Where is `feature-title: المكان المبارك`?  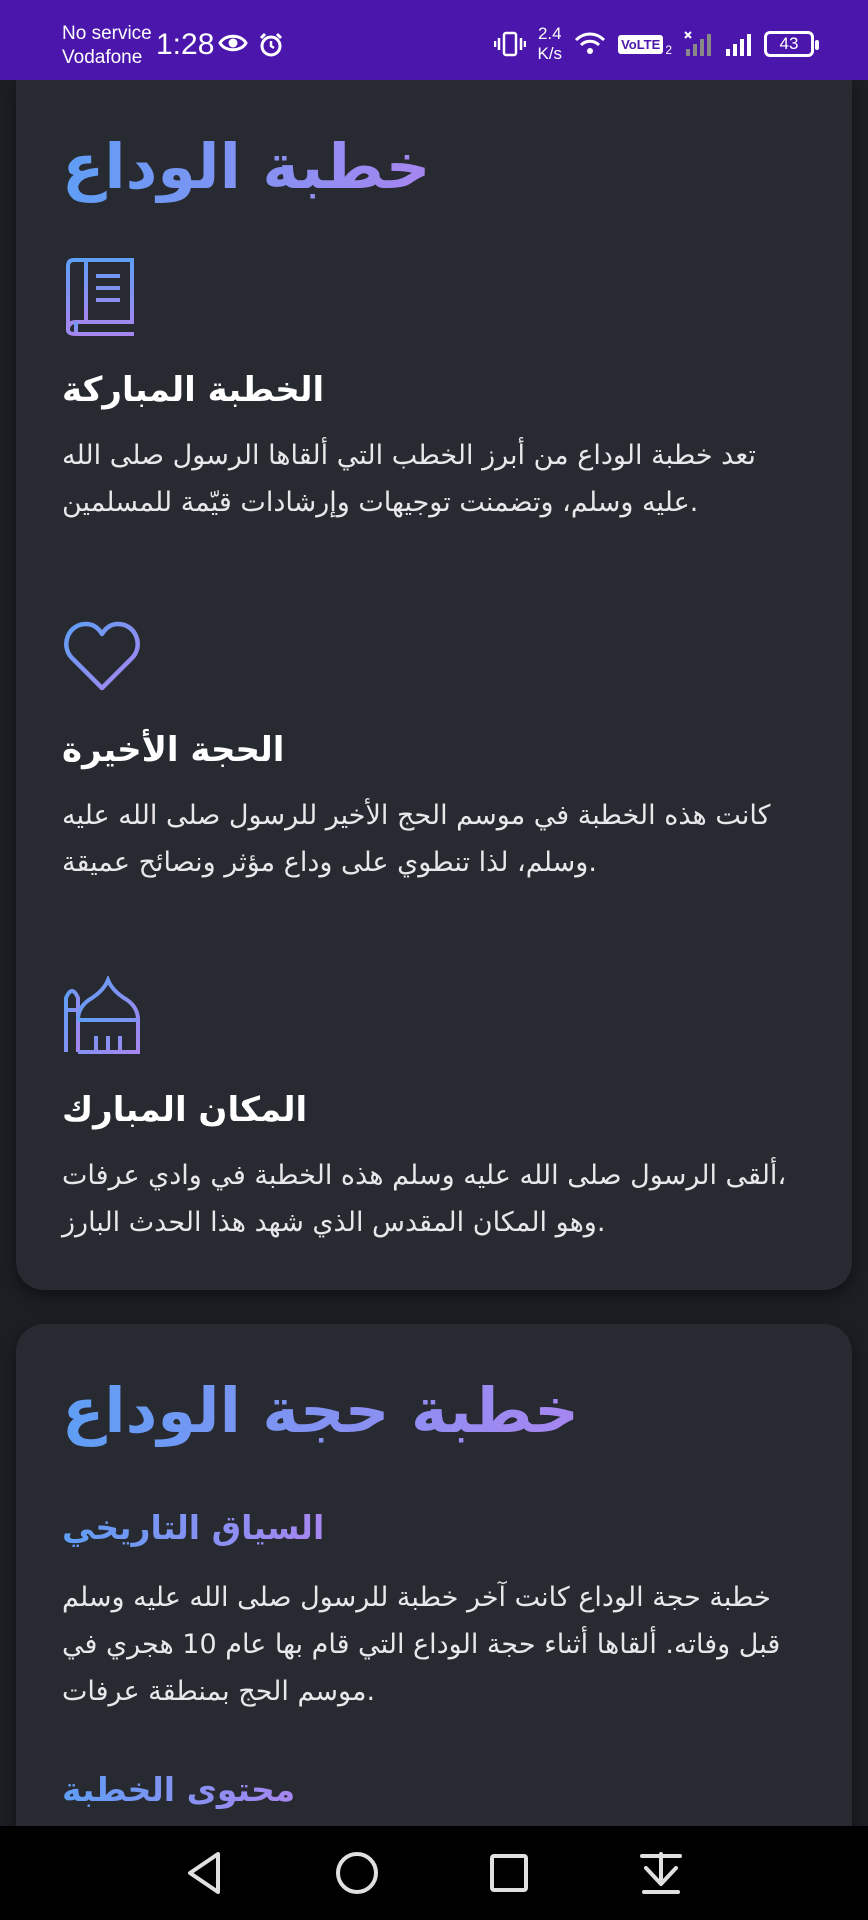
feature-title: المكان المبارك is located at coordinates (185, 1110).